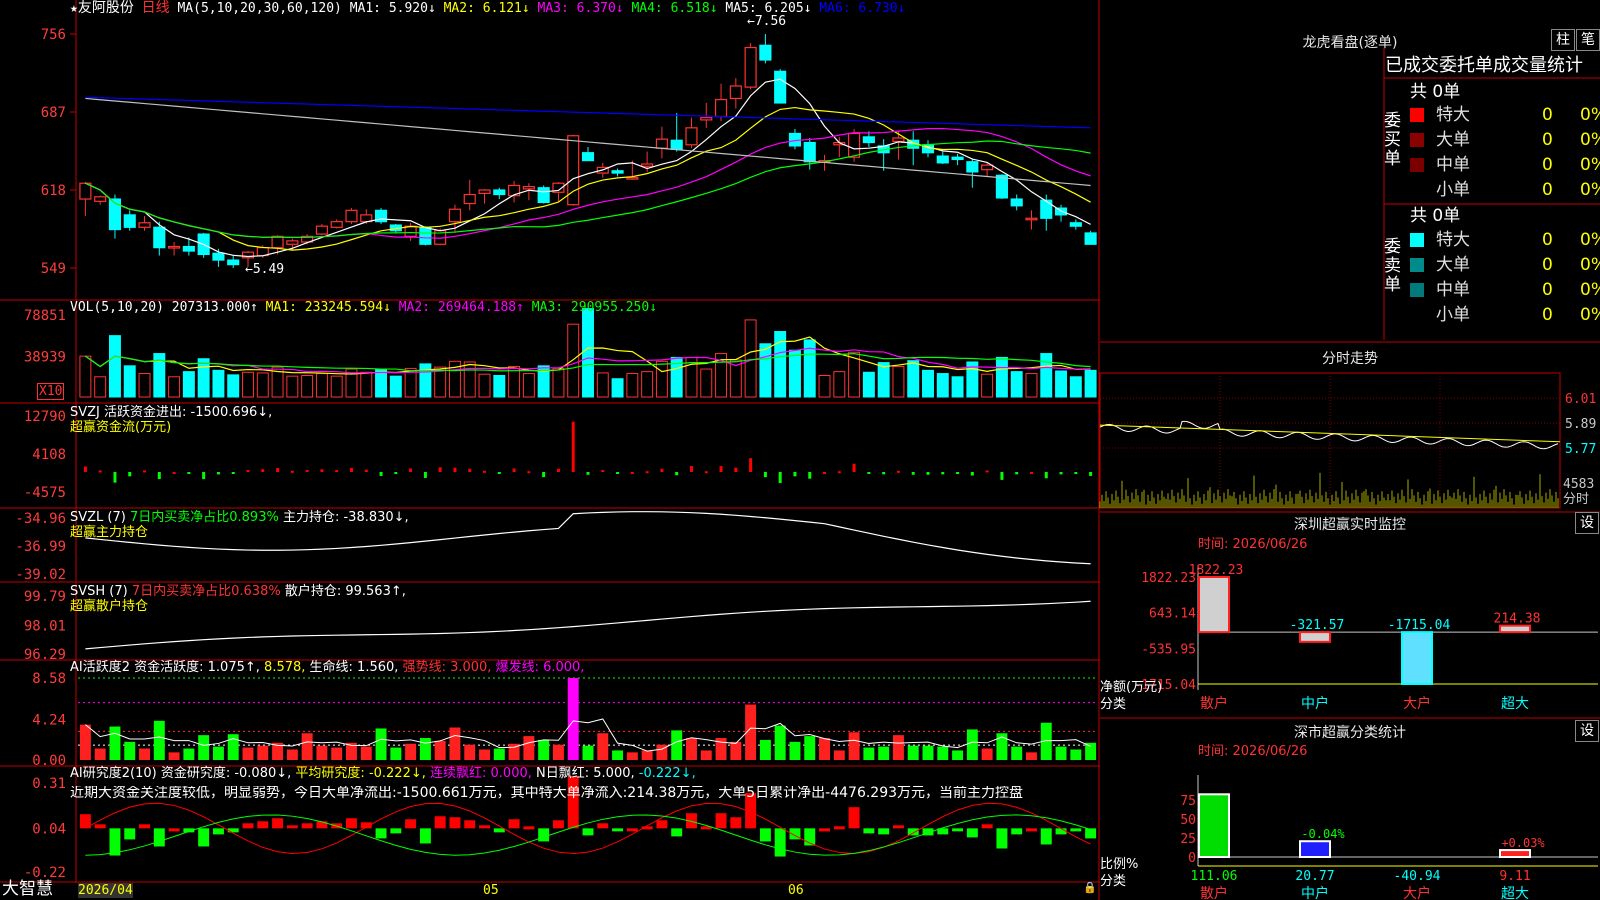  What do you see at coordinates (1484, 66) in the screenshot?
I see `lhb-tab: 已成交委托单成交量统计` at bounding box center [1484, 66].